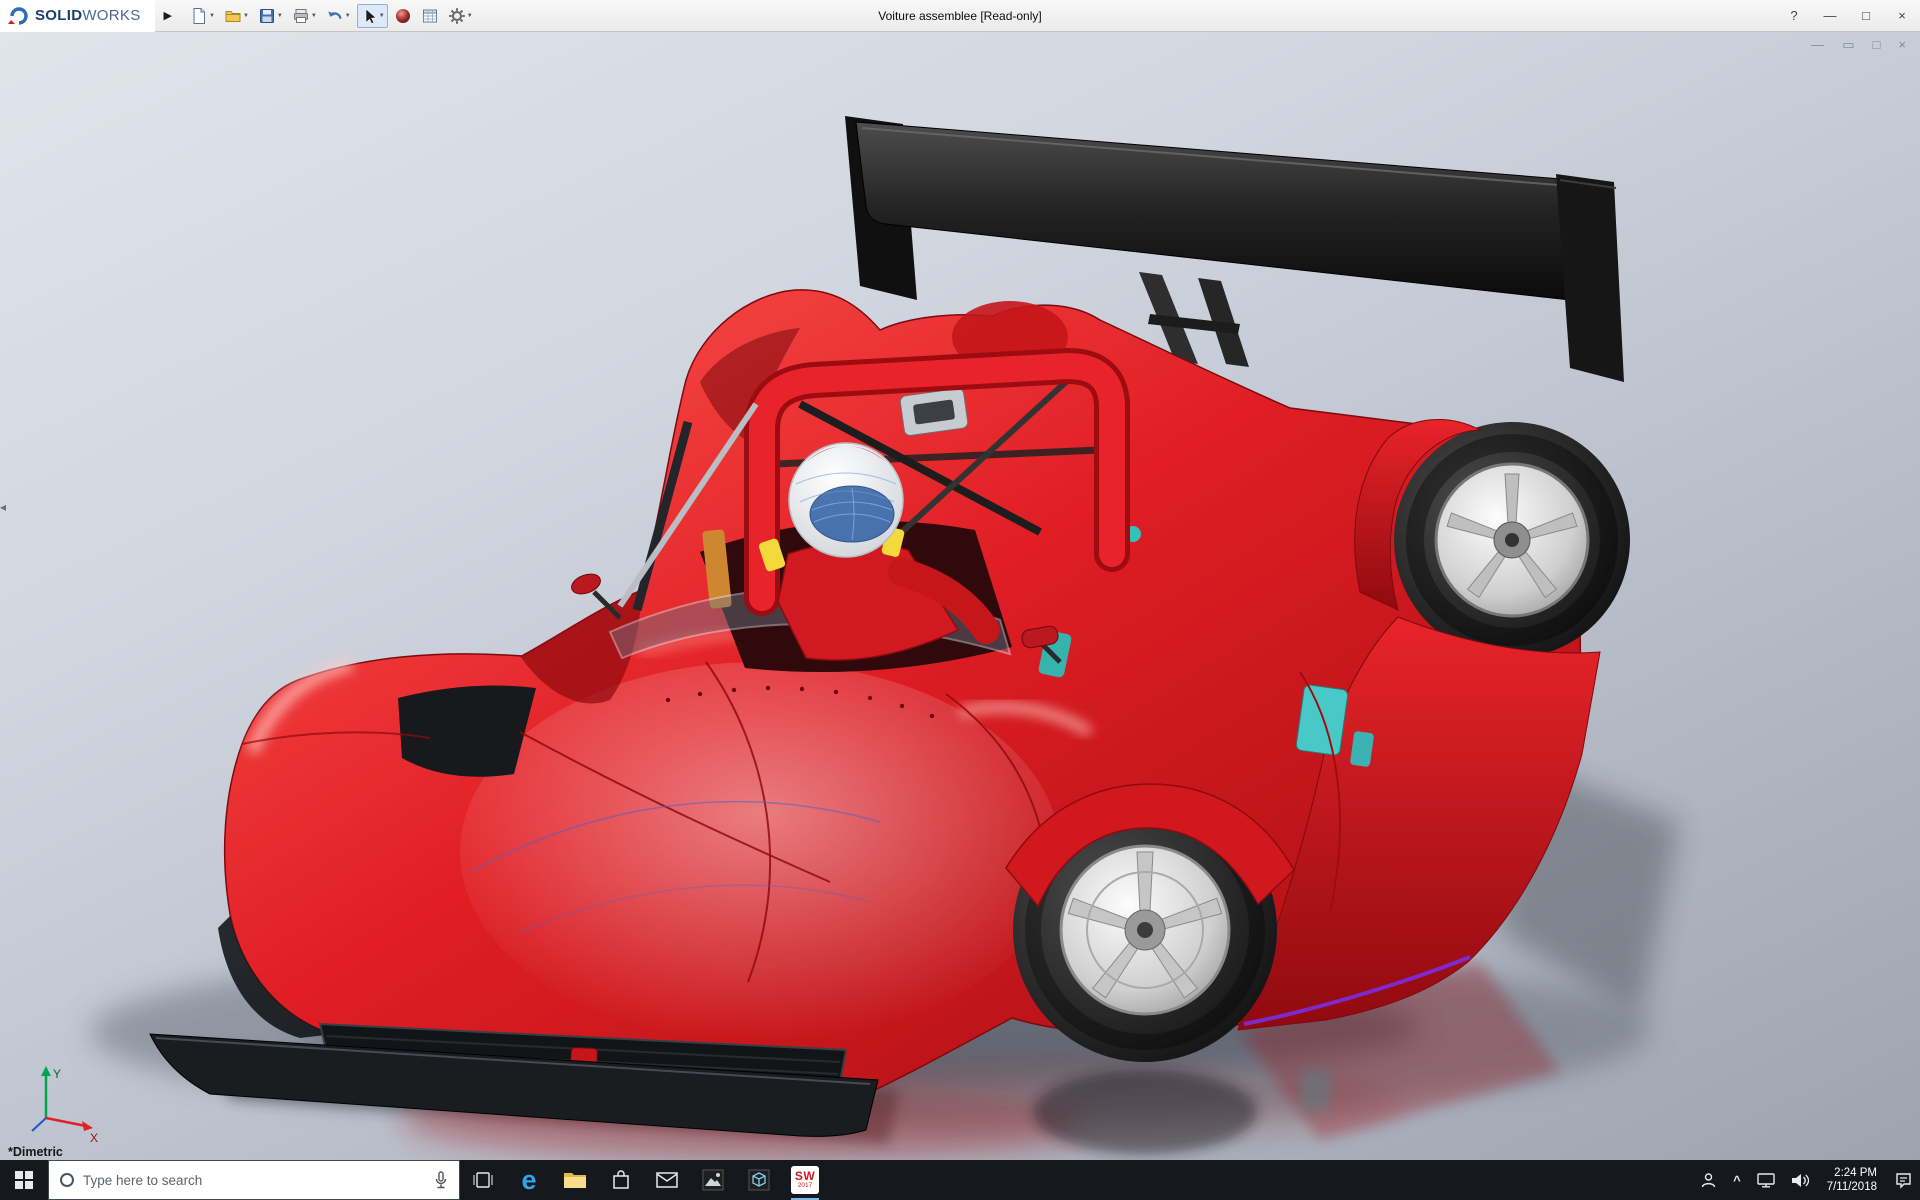  I want to click on doc-restore-icon: ▭, so click(1848, 45).